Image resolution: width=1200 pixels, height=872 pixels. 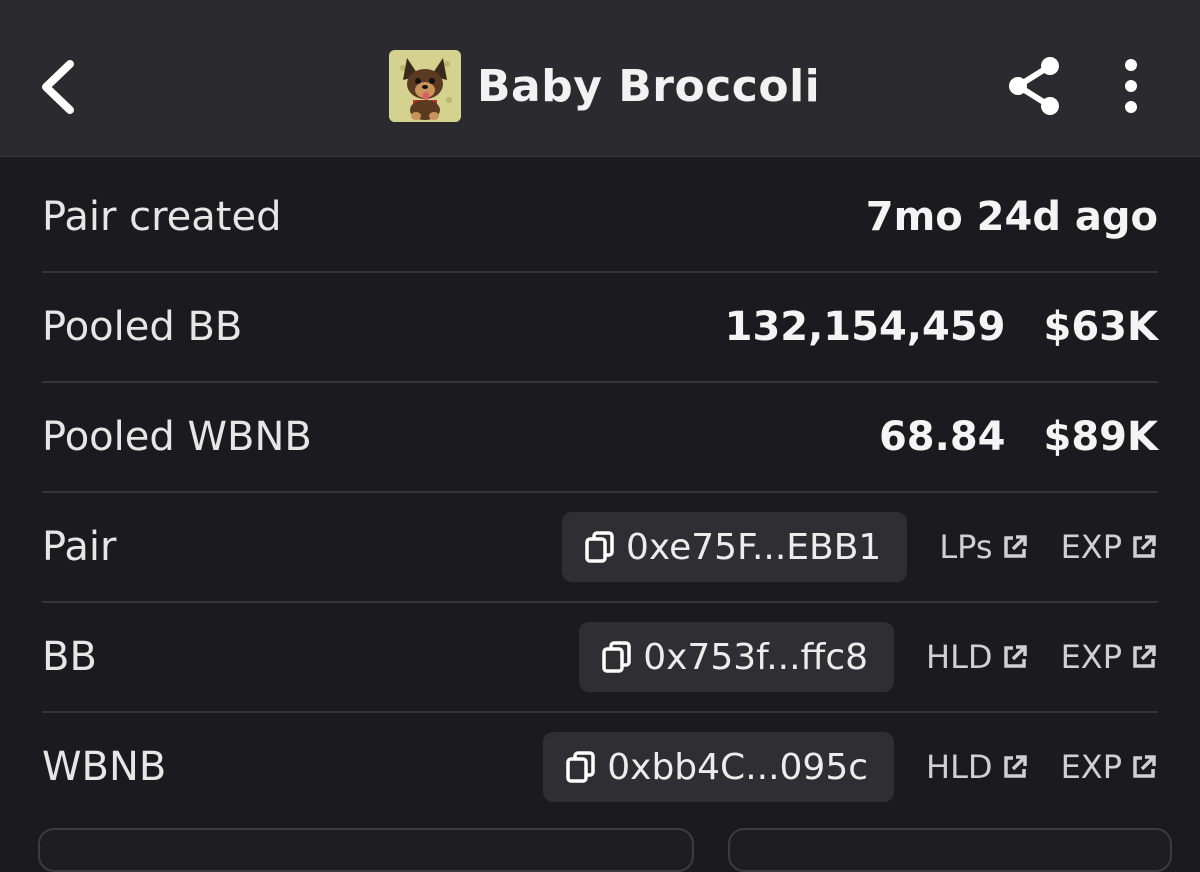 I want to click on page-title: Baby Broccoli, so click(x=649, y=86).